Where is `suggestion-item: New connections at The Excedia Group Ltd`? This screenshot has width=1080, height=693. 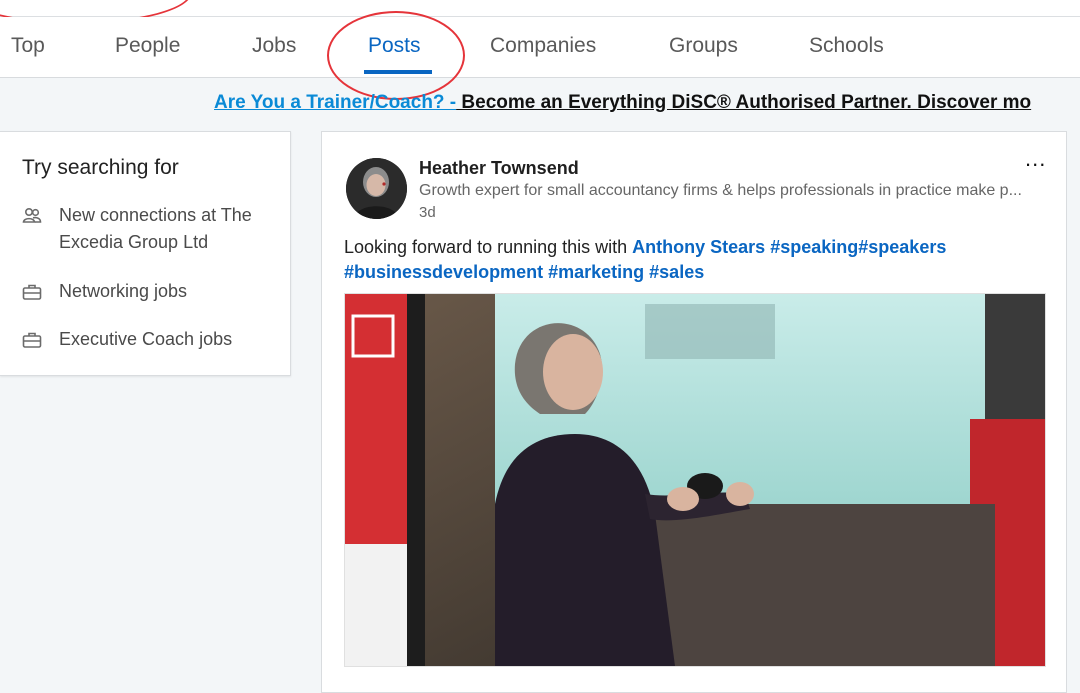
suggestion-item: New connections at The Excedia Group Ltd is located at coordinates (157, 229).